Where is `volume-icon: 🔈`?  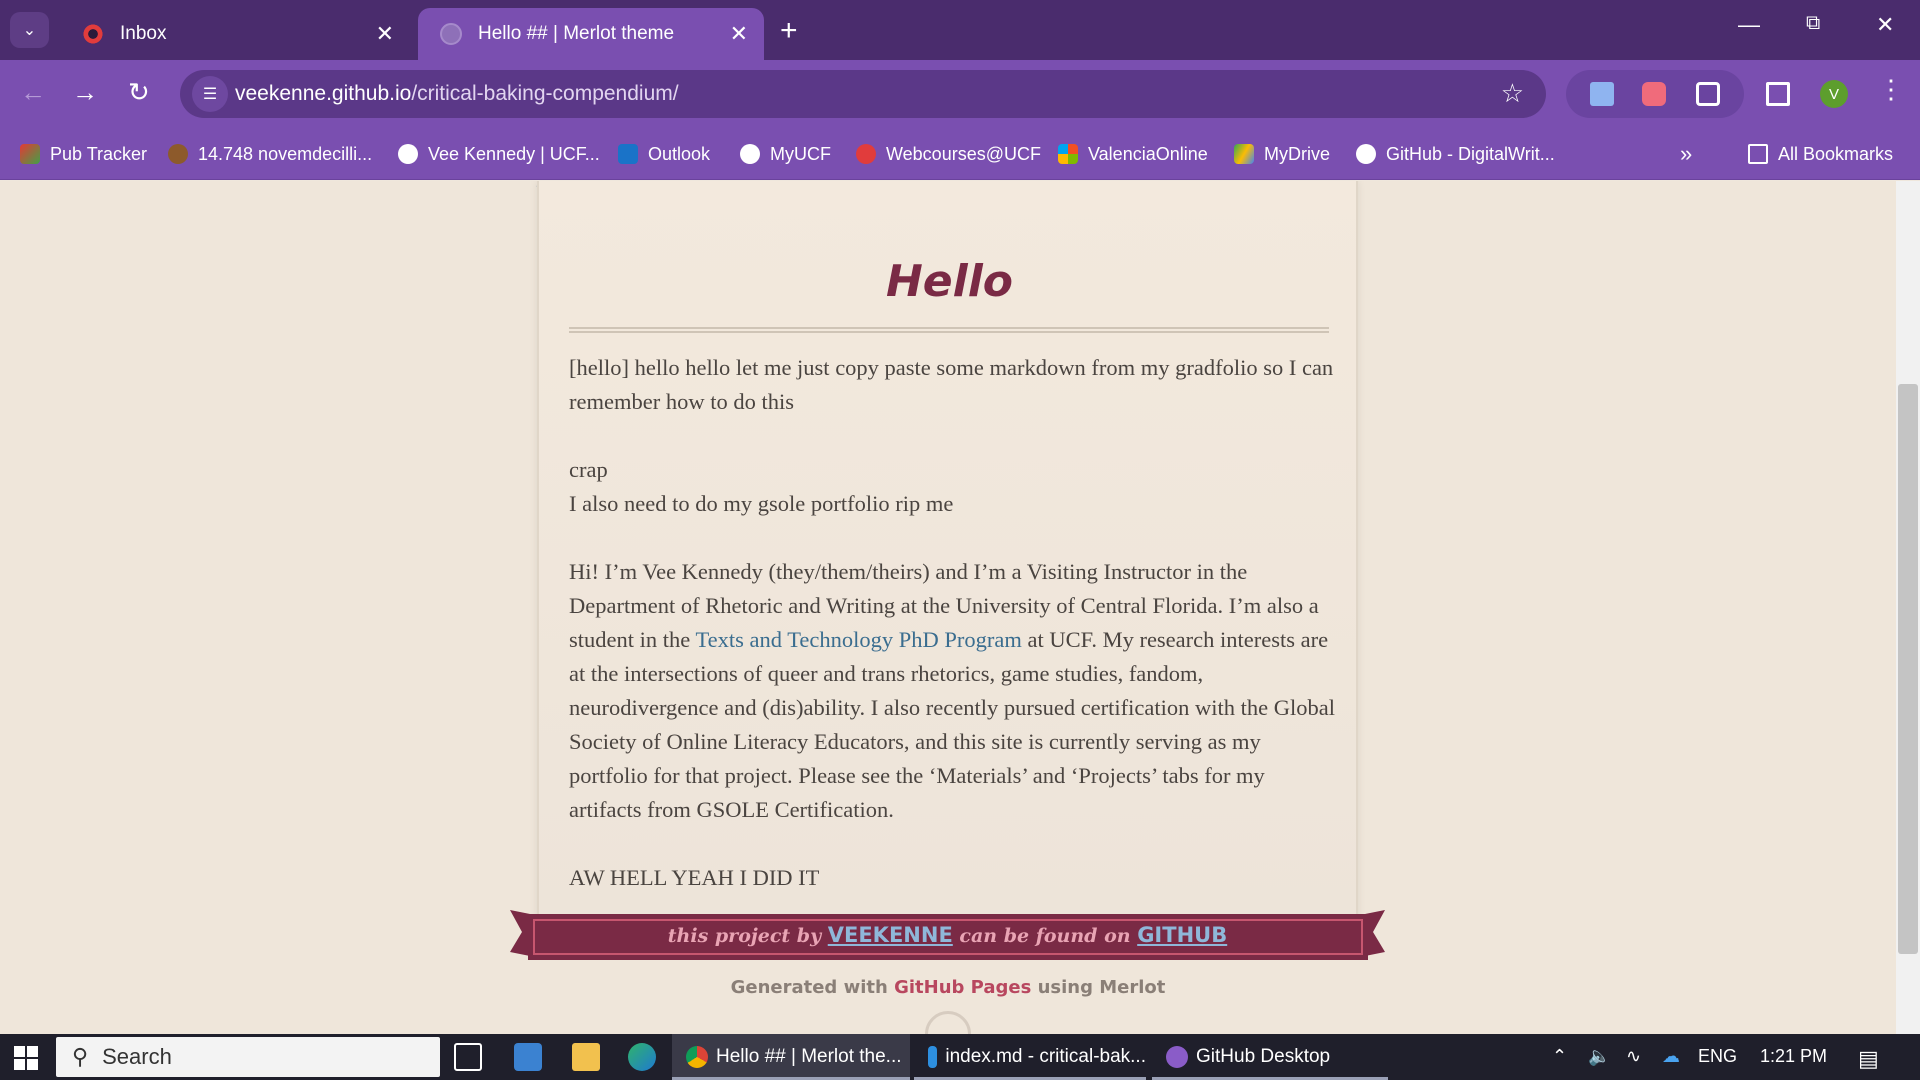
volume-icon: 🔈 is located at coordinates (1599, 1056).